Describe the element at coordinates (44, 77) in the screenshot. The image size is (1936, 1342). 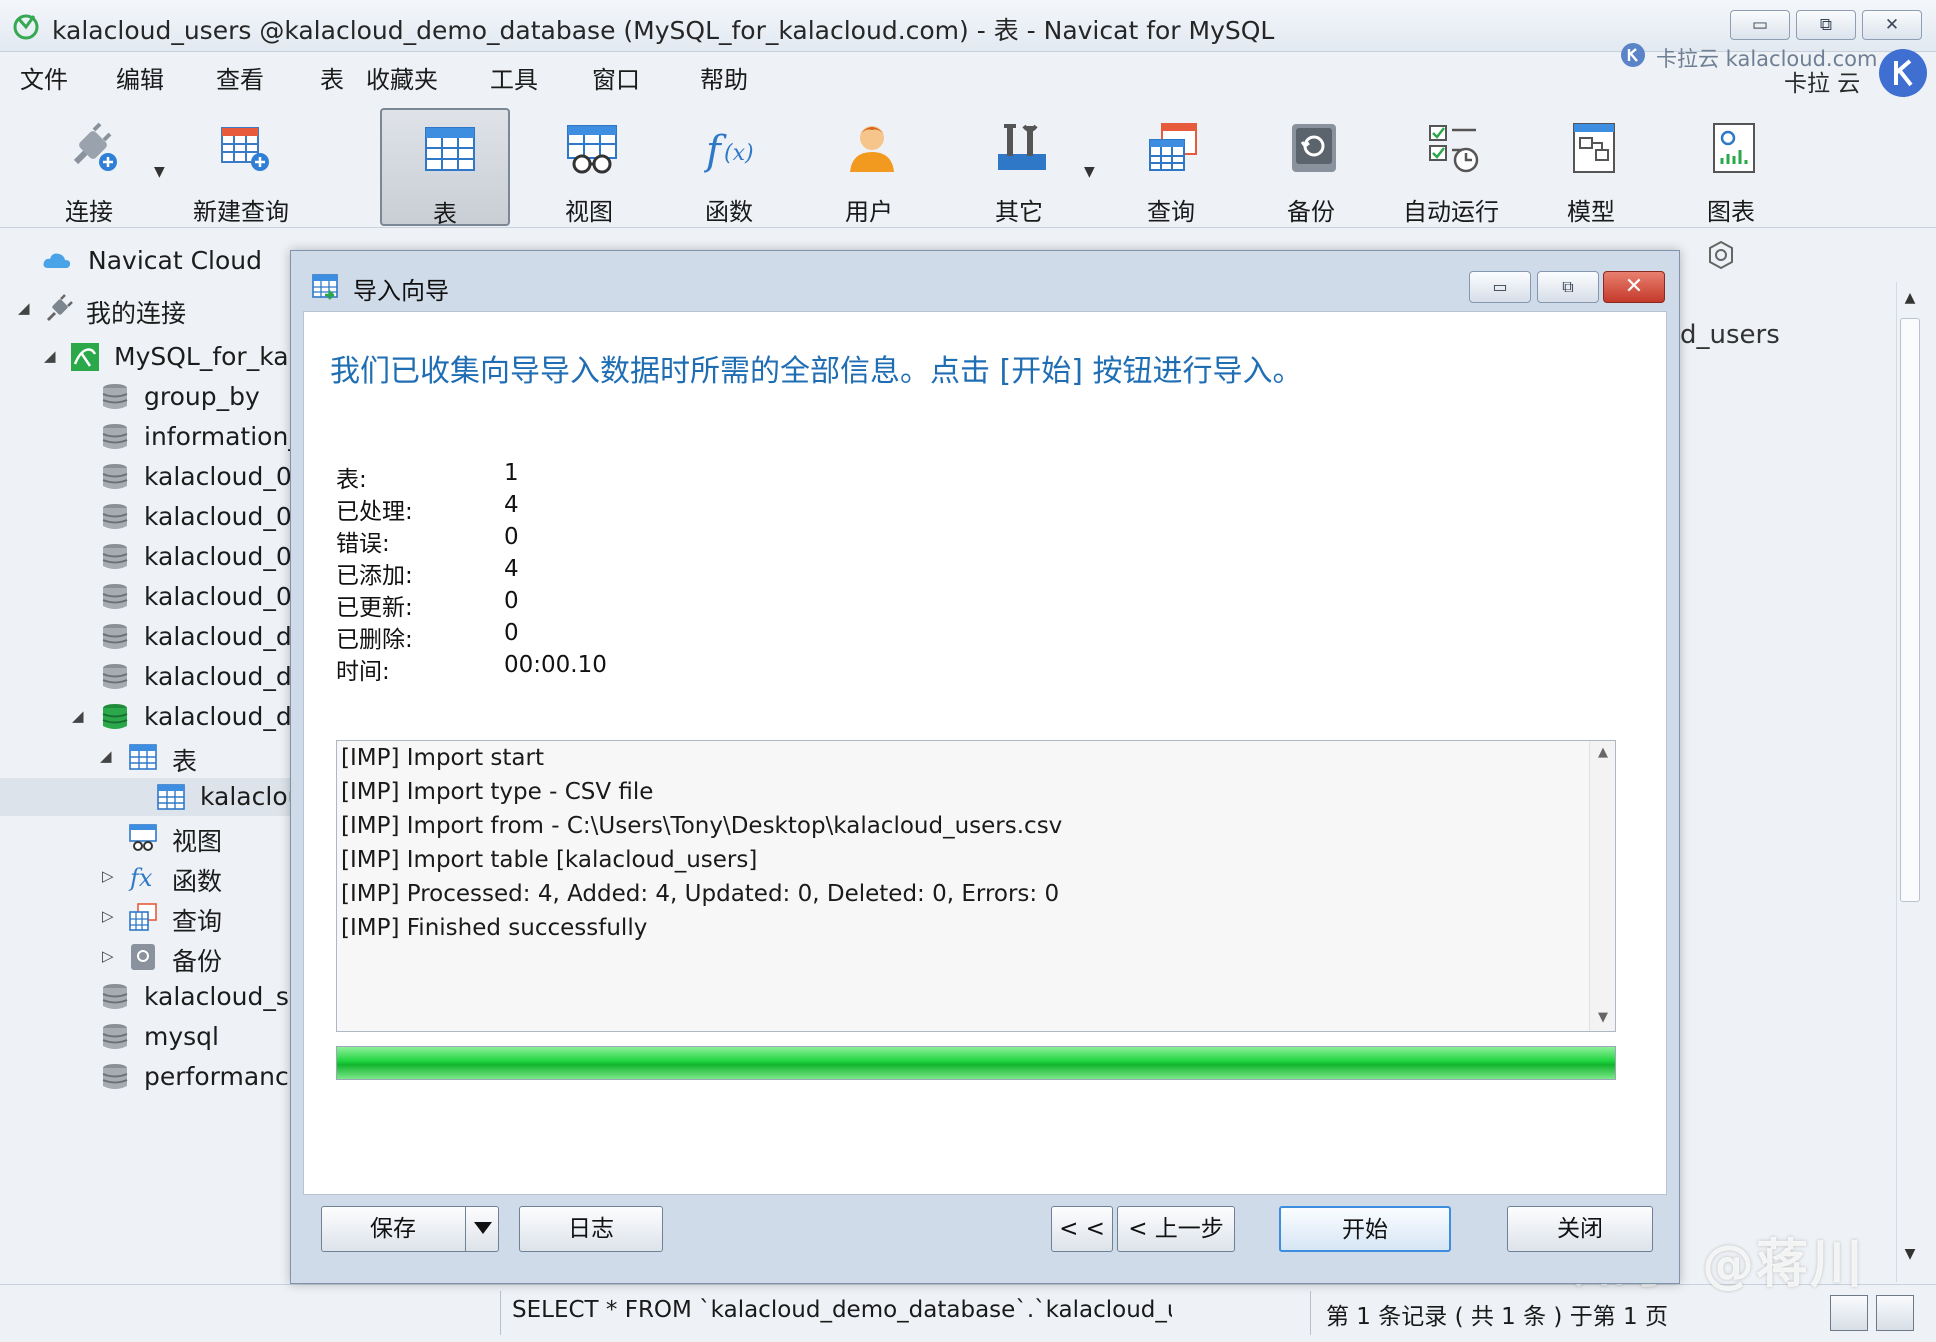
I see `menu-file: 文件` at that location.